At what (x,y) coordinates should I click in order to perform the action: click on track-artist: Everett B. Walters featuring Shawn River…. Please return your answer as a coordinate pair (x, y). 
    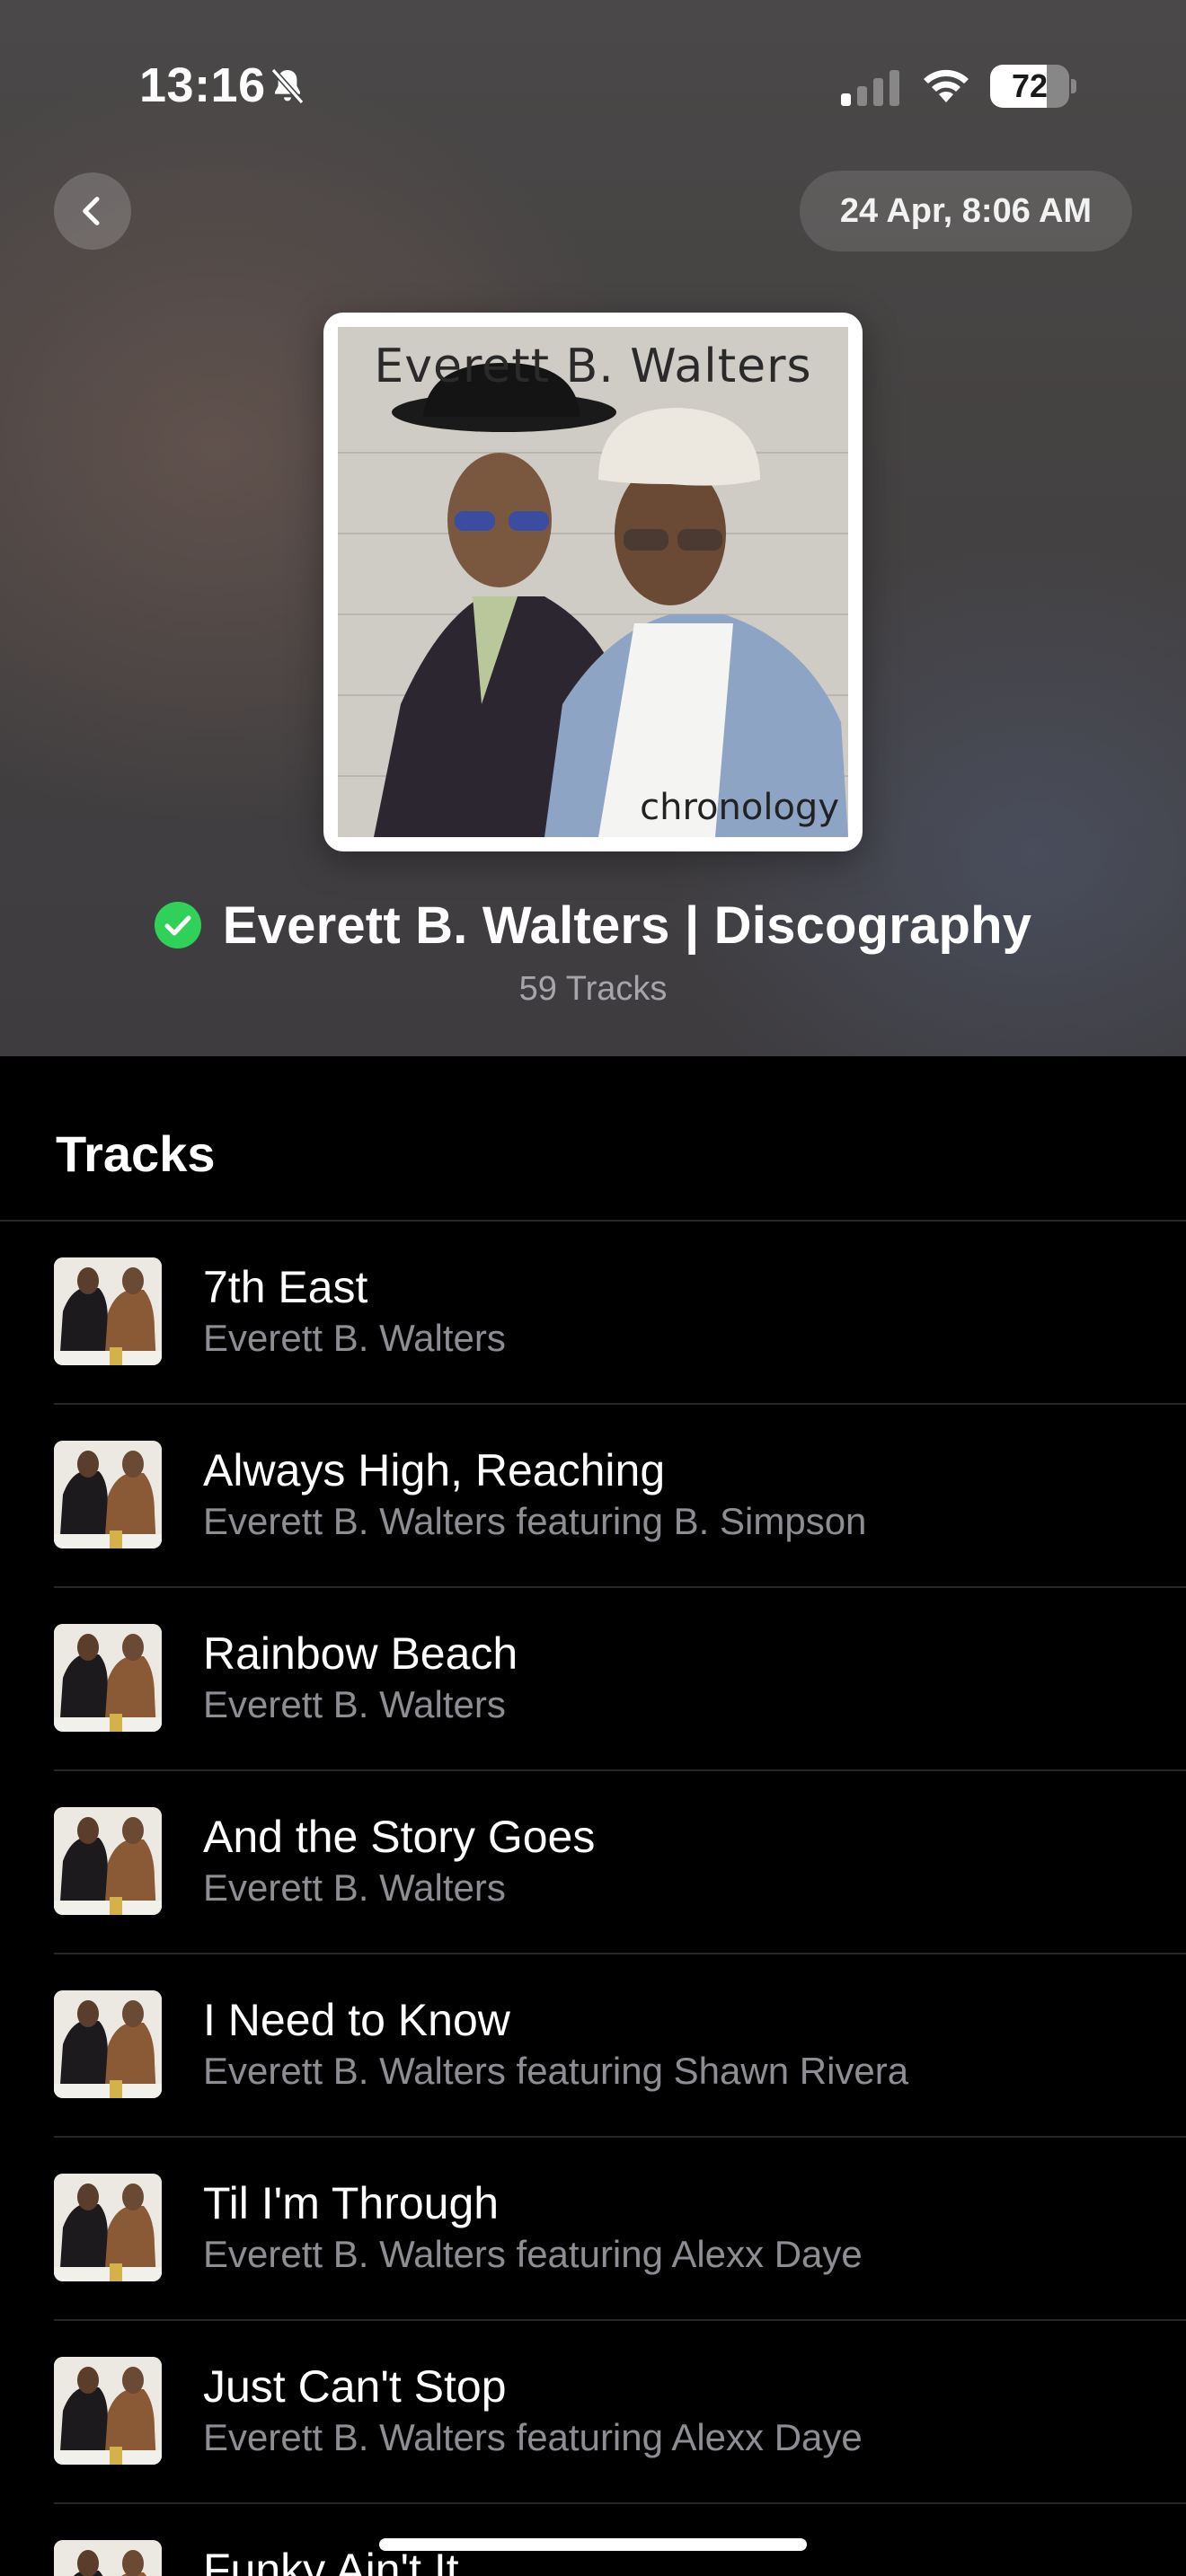
    Looking at the image, I should click on (556, 2071).